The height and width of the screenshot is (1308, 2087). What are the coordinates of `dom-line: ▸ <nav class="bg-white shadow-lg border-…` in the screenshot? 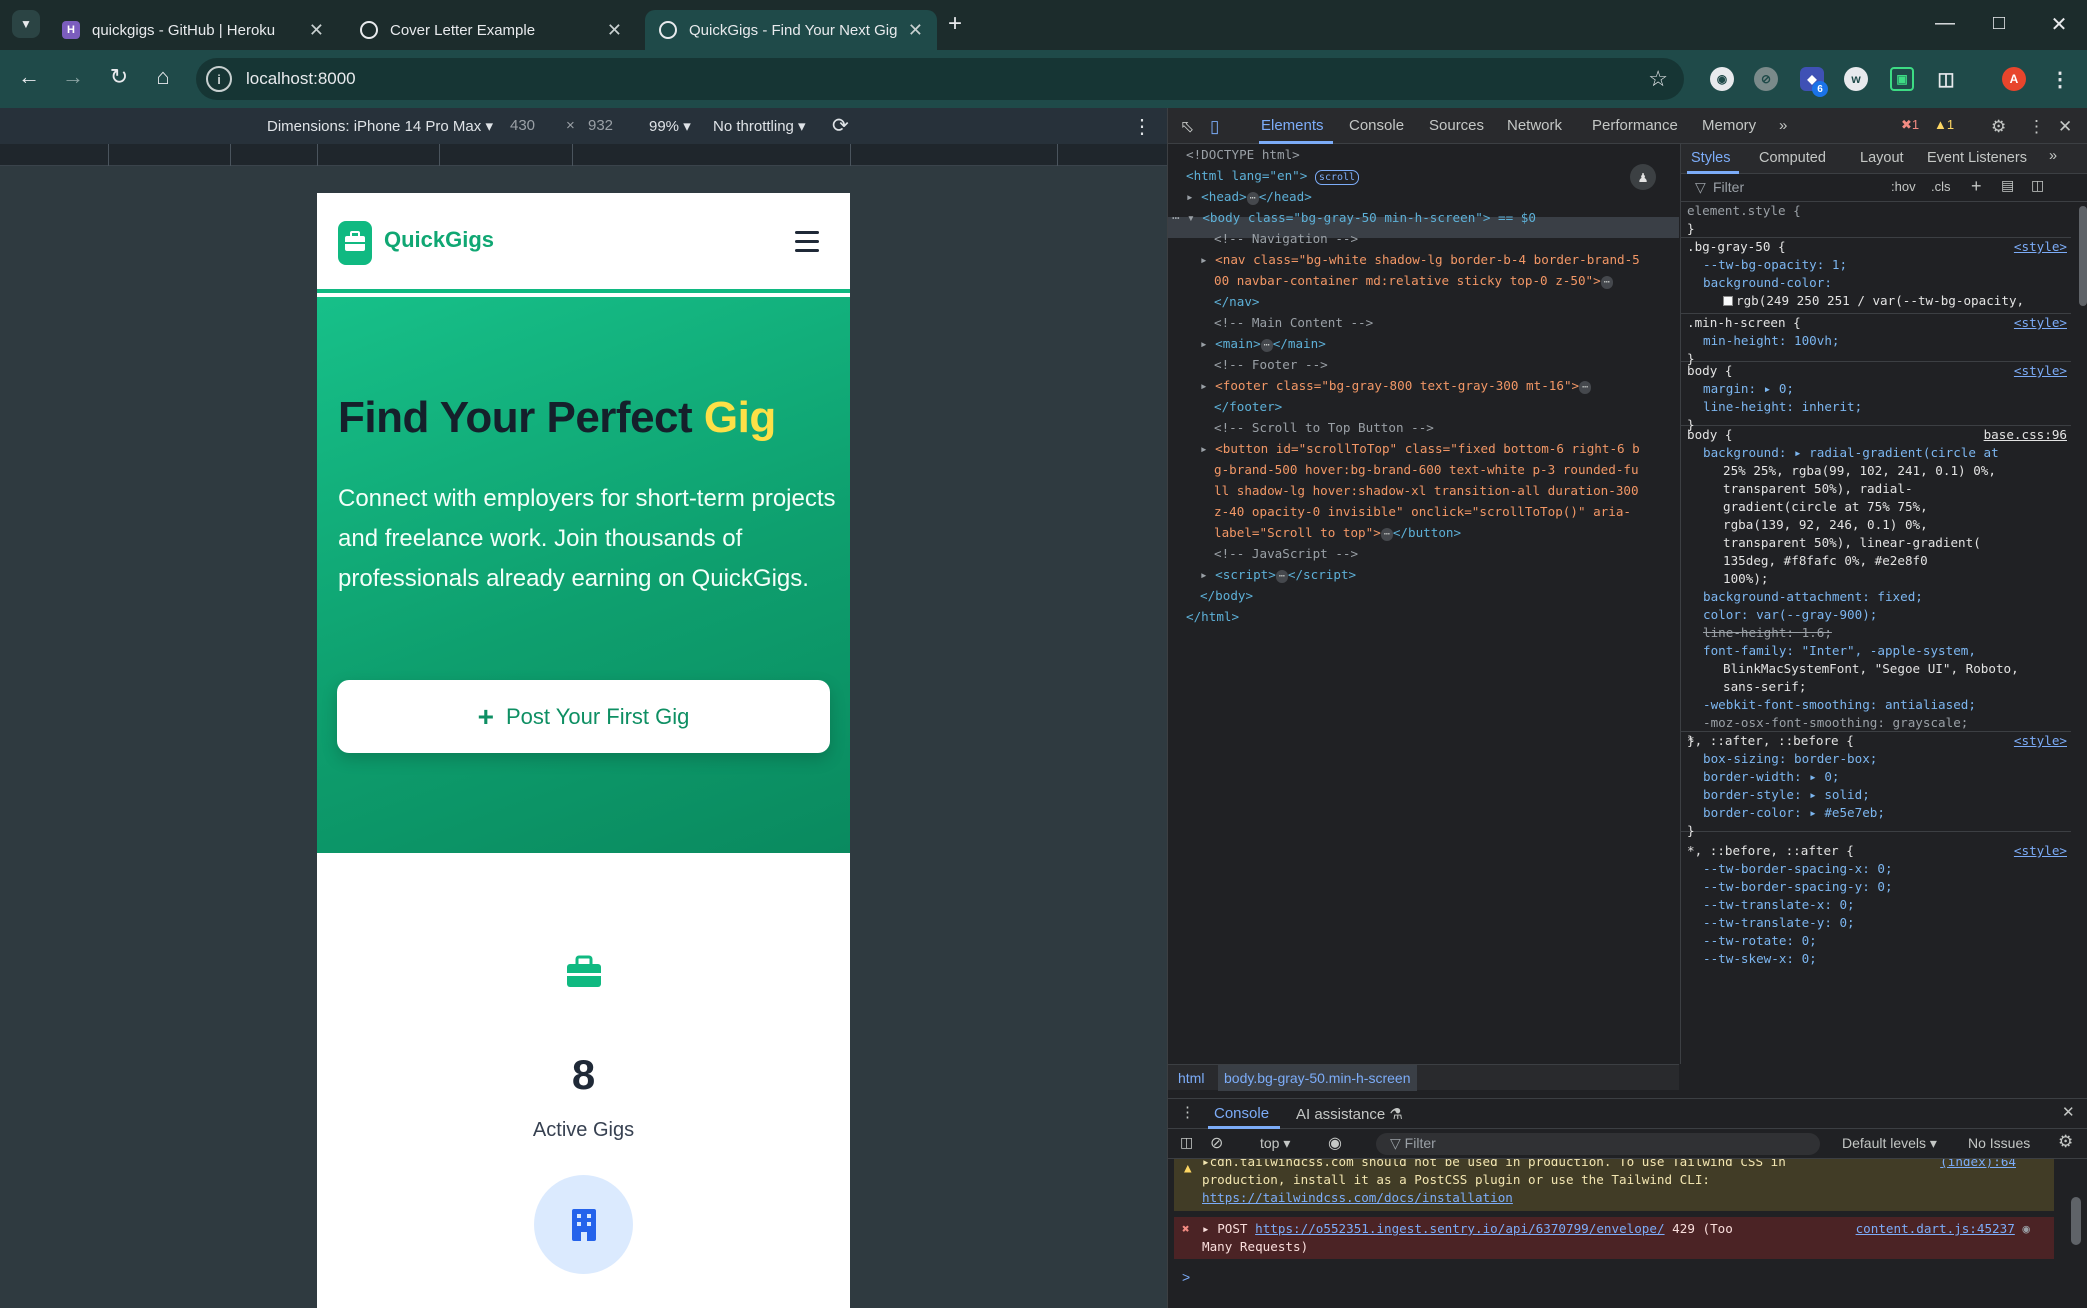 It's located at (1420, 259).